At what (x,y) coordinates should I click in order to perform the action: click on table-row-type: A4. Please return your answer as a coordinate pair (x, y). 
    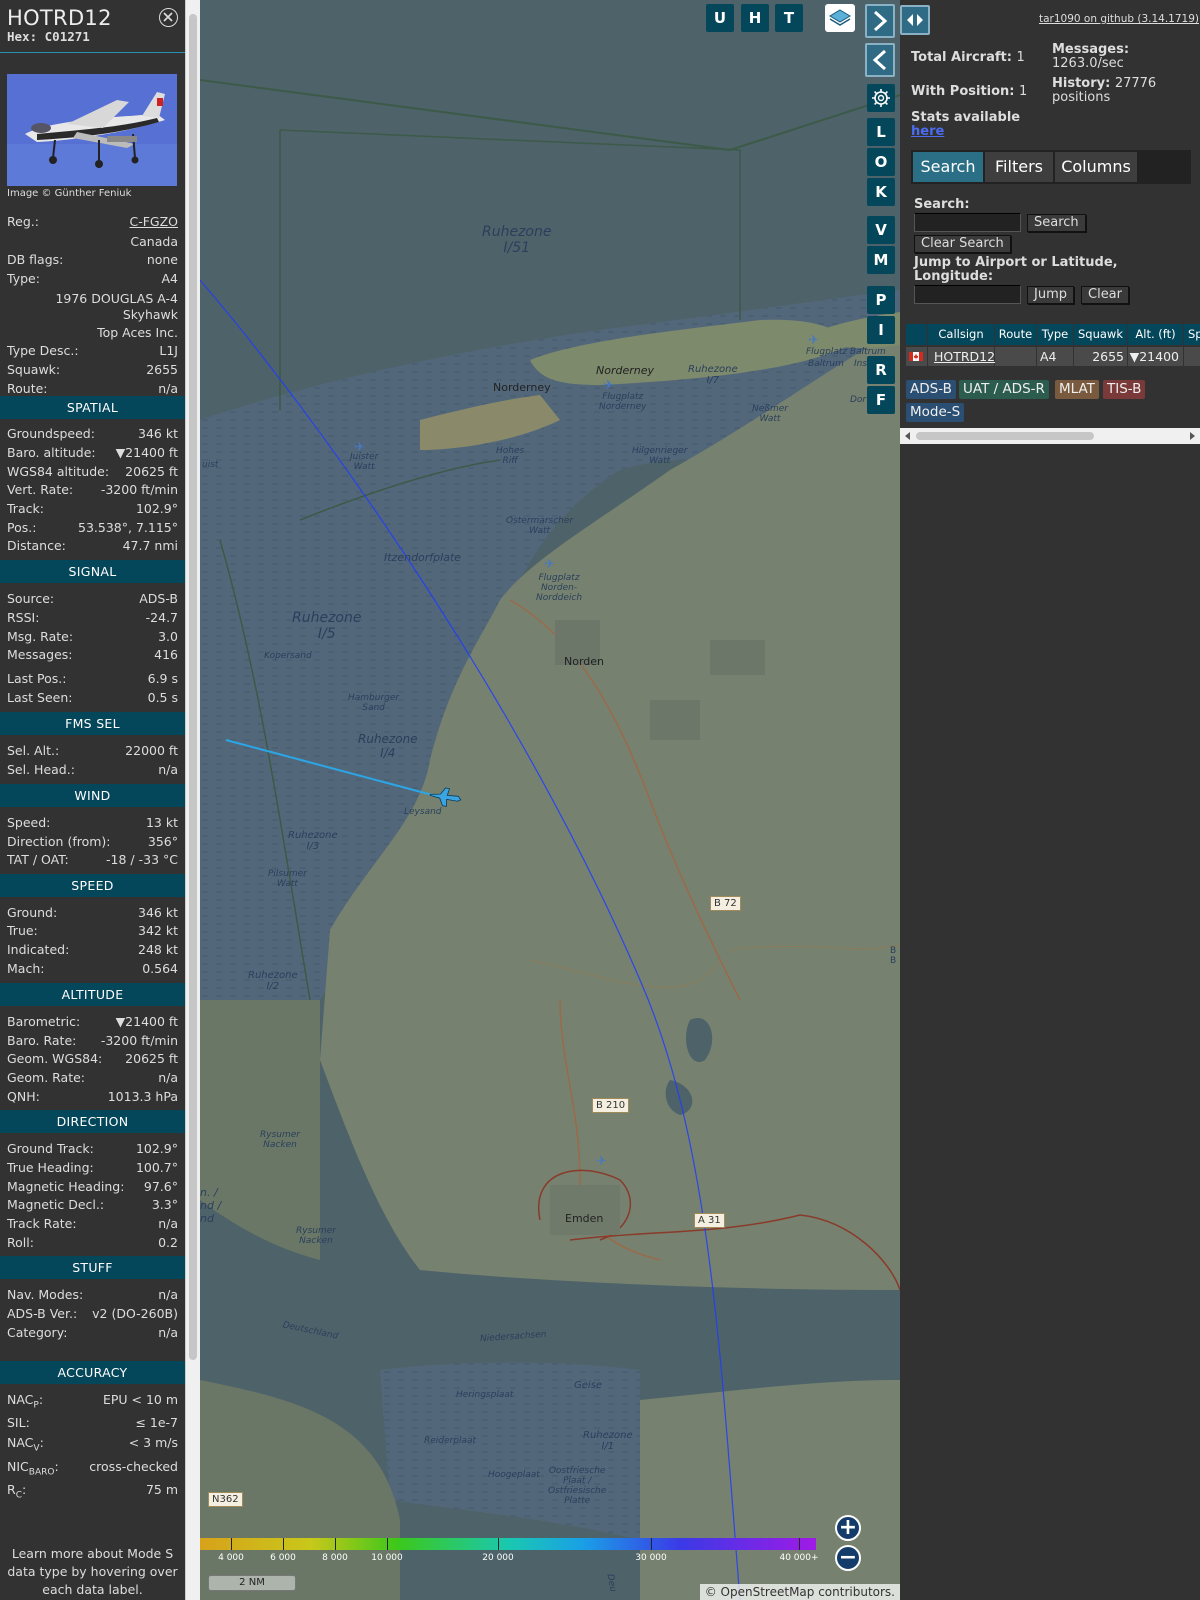
    Looking at the image, I should click on (1055, 356).